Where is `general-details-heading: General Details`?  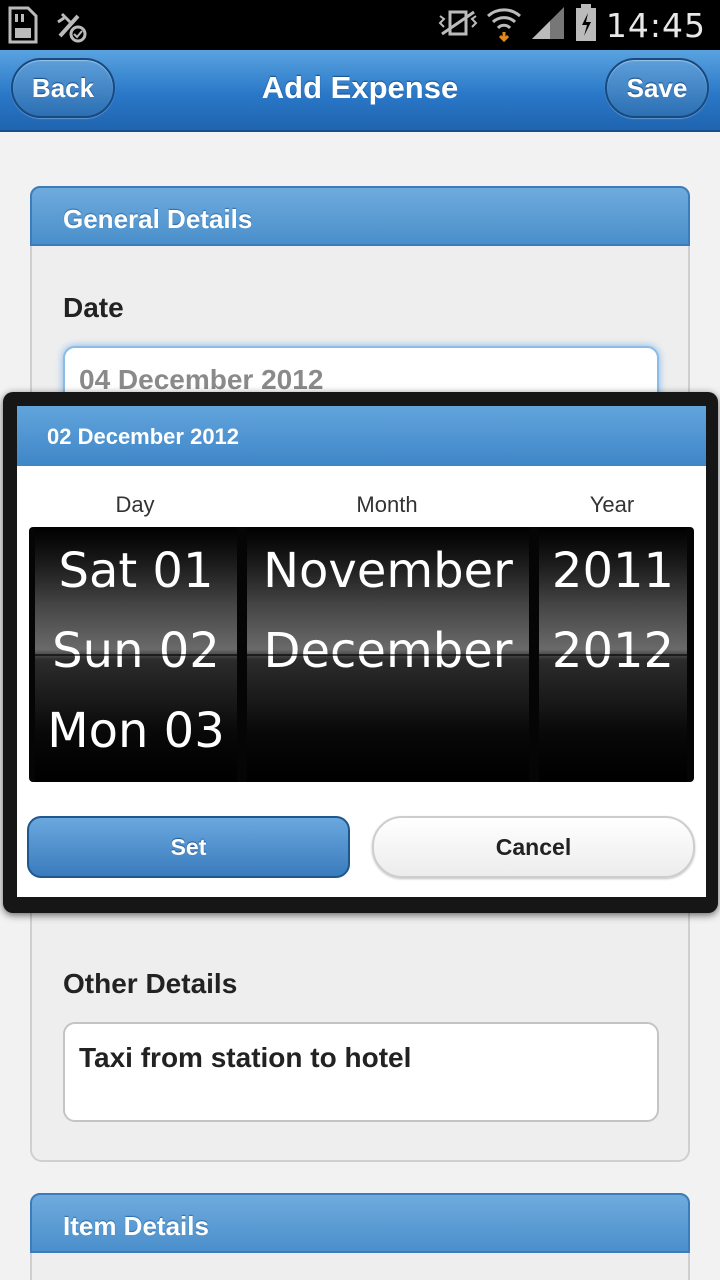
general-details-heading: General Details is located at coordinates (360, 216).